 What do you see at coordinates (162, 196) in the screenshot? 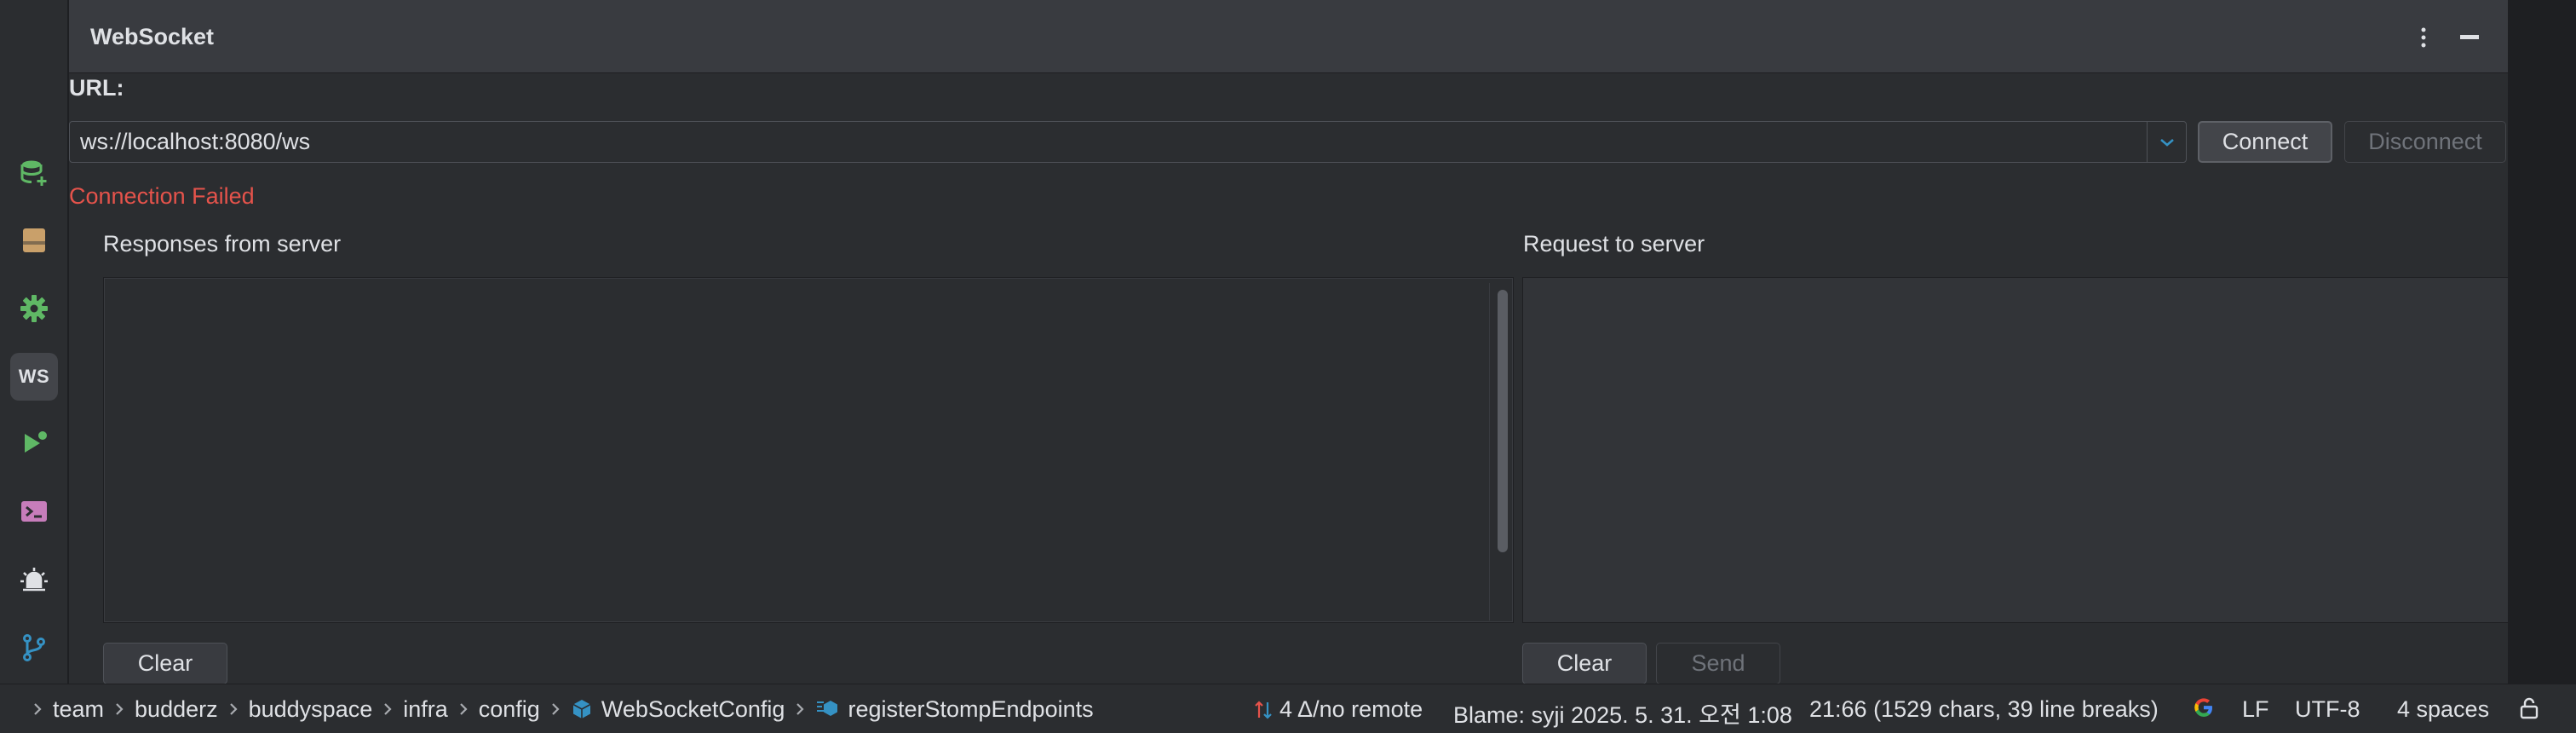
I see `connection-status: Connection Failed` at bounding box center [162, 196].